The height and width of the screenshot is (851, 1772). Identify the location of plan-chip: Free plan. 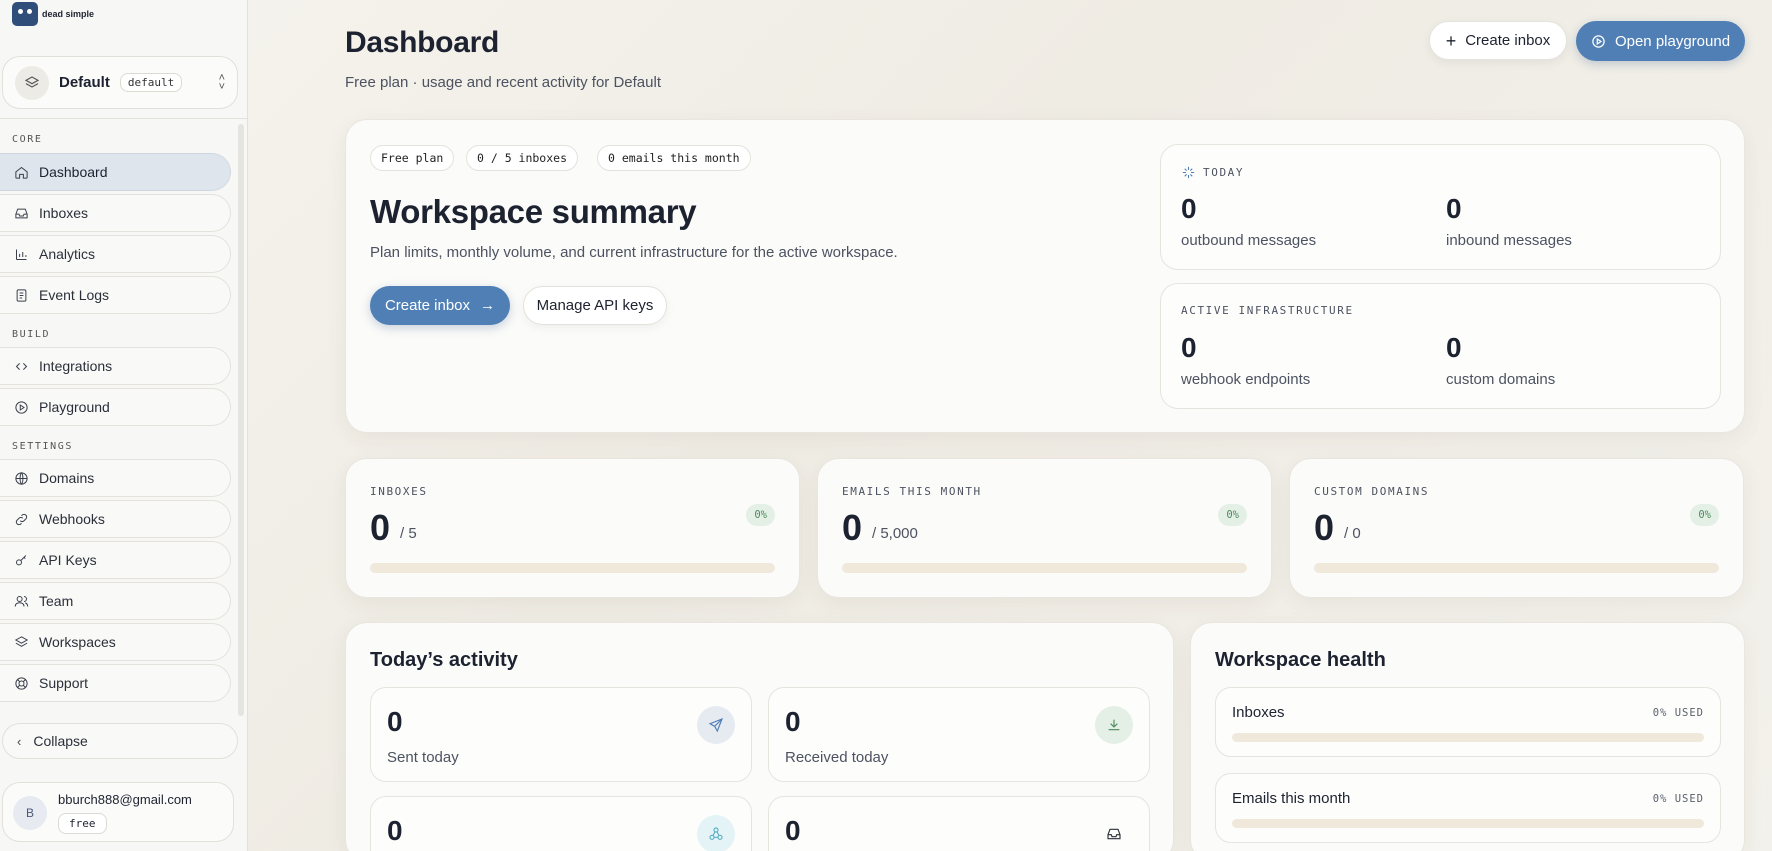
(412, 158).